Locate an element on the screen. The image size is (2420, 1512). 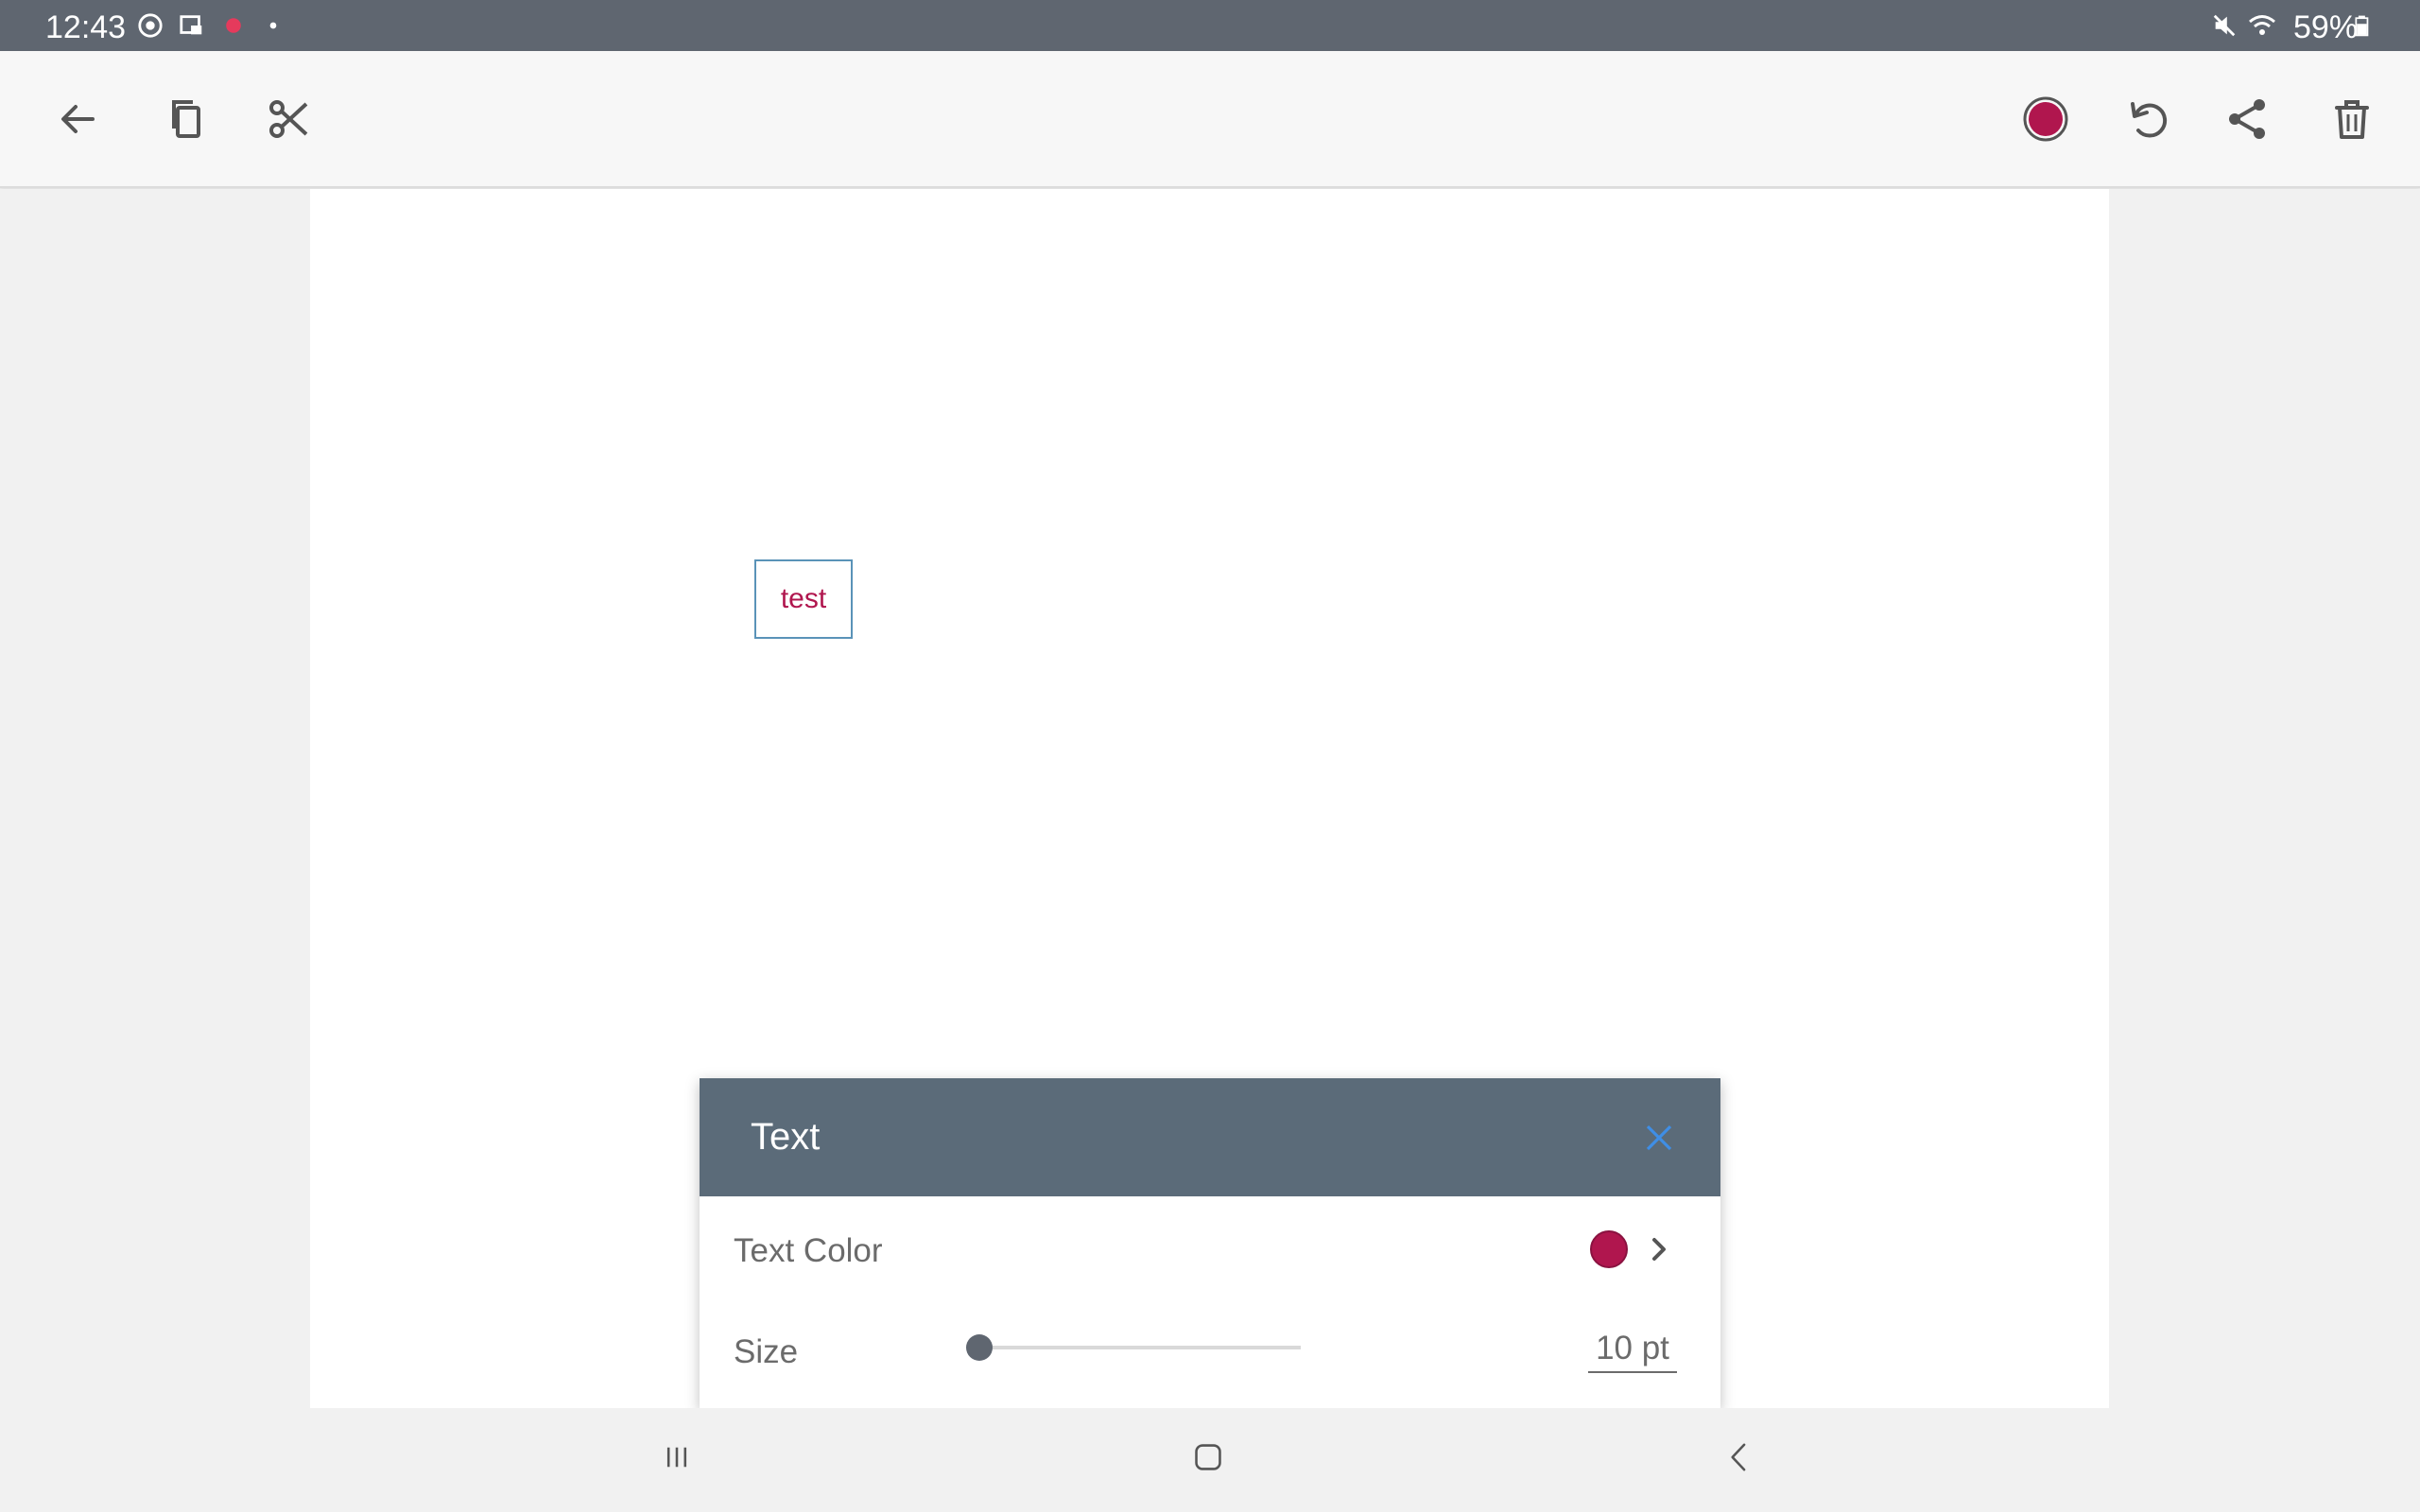
status-bar: 12:43 59% is located at coordinates (1210, 25).